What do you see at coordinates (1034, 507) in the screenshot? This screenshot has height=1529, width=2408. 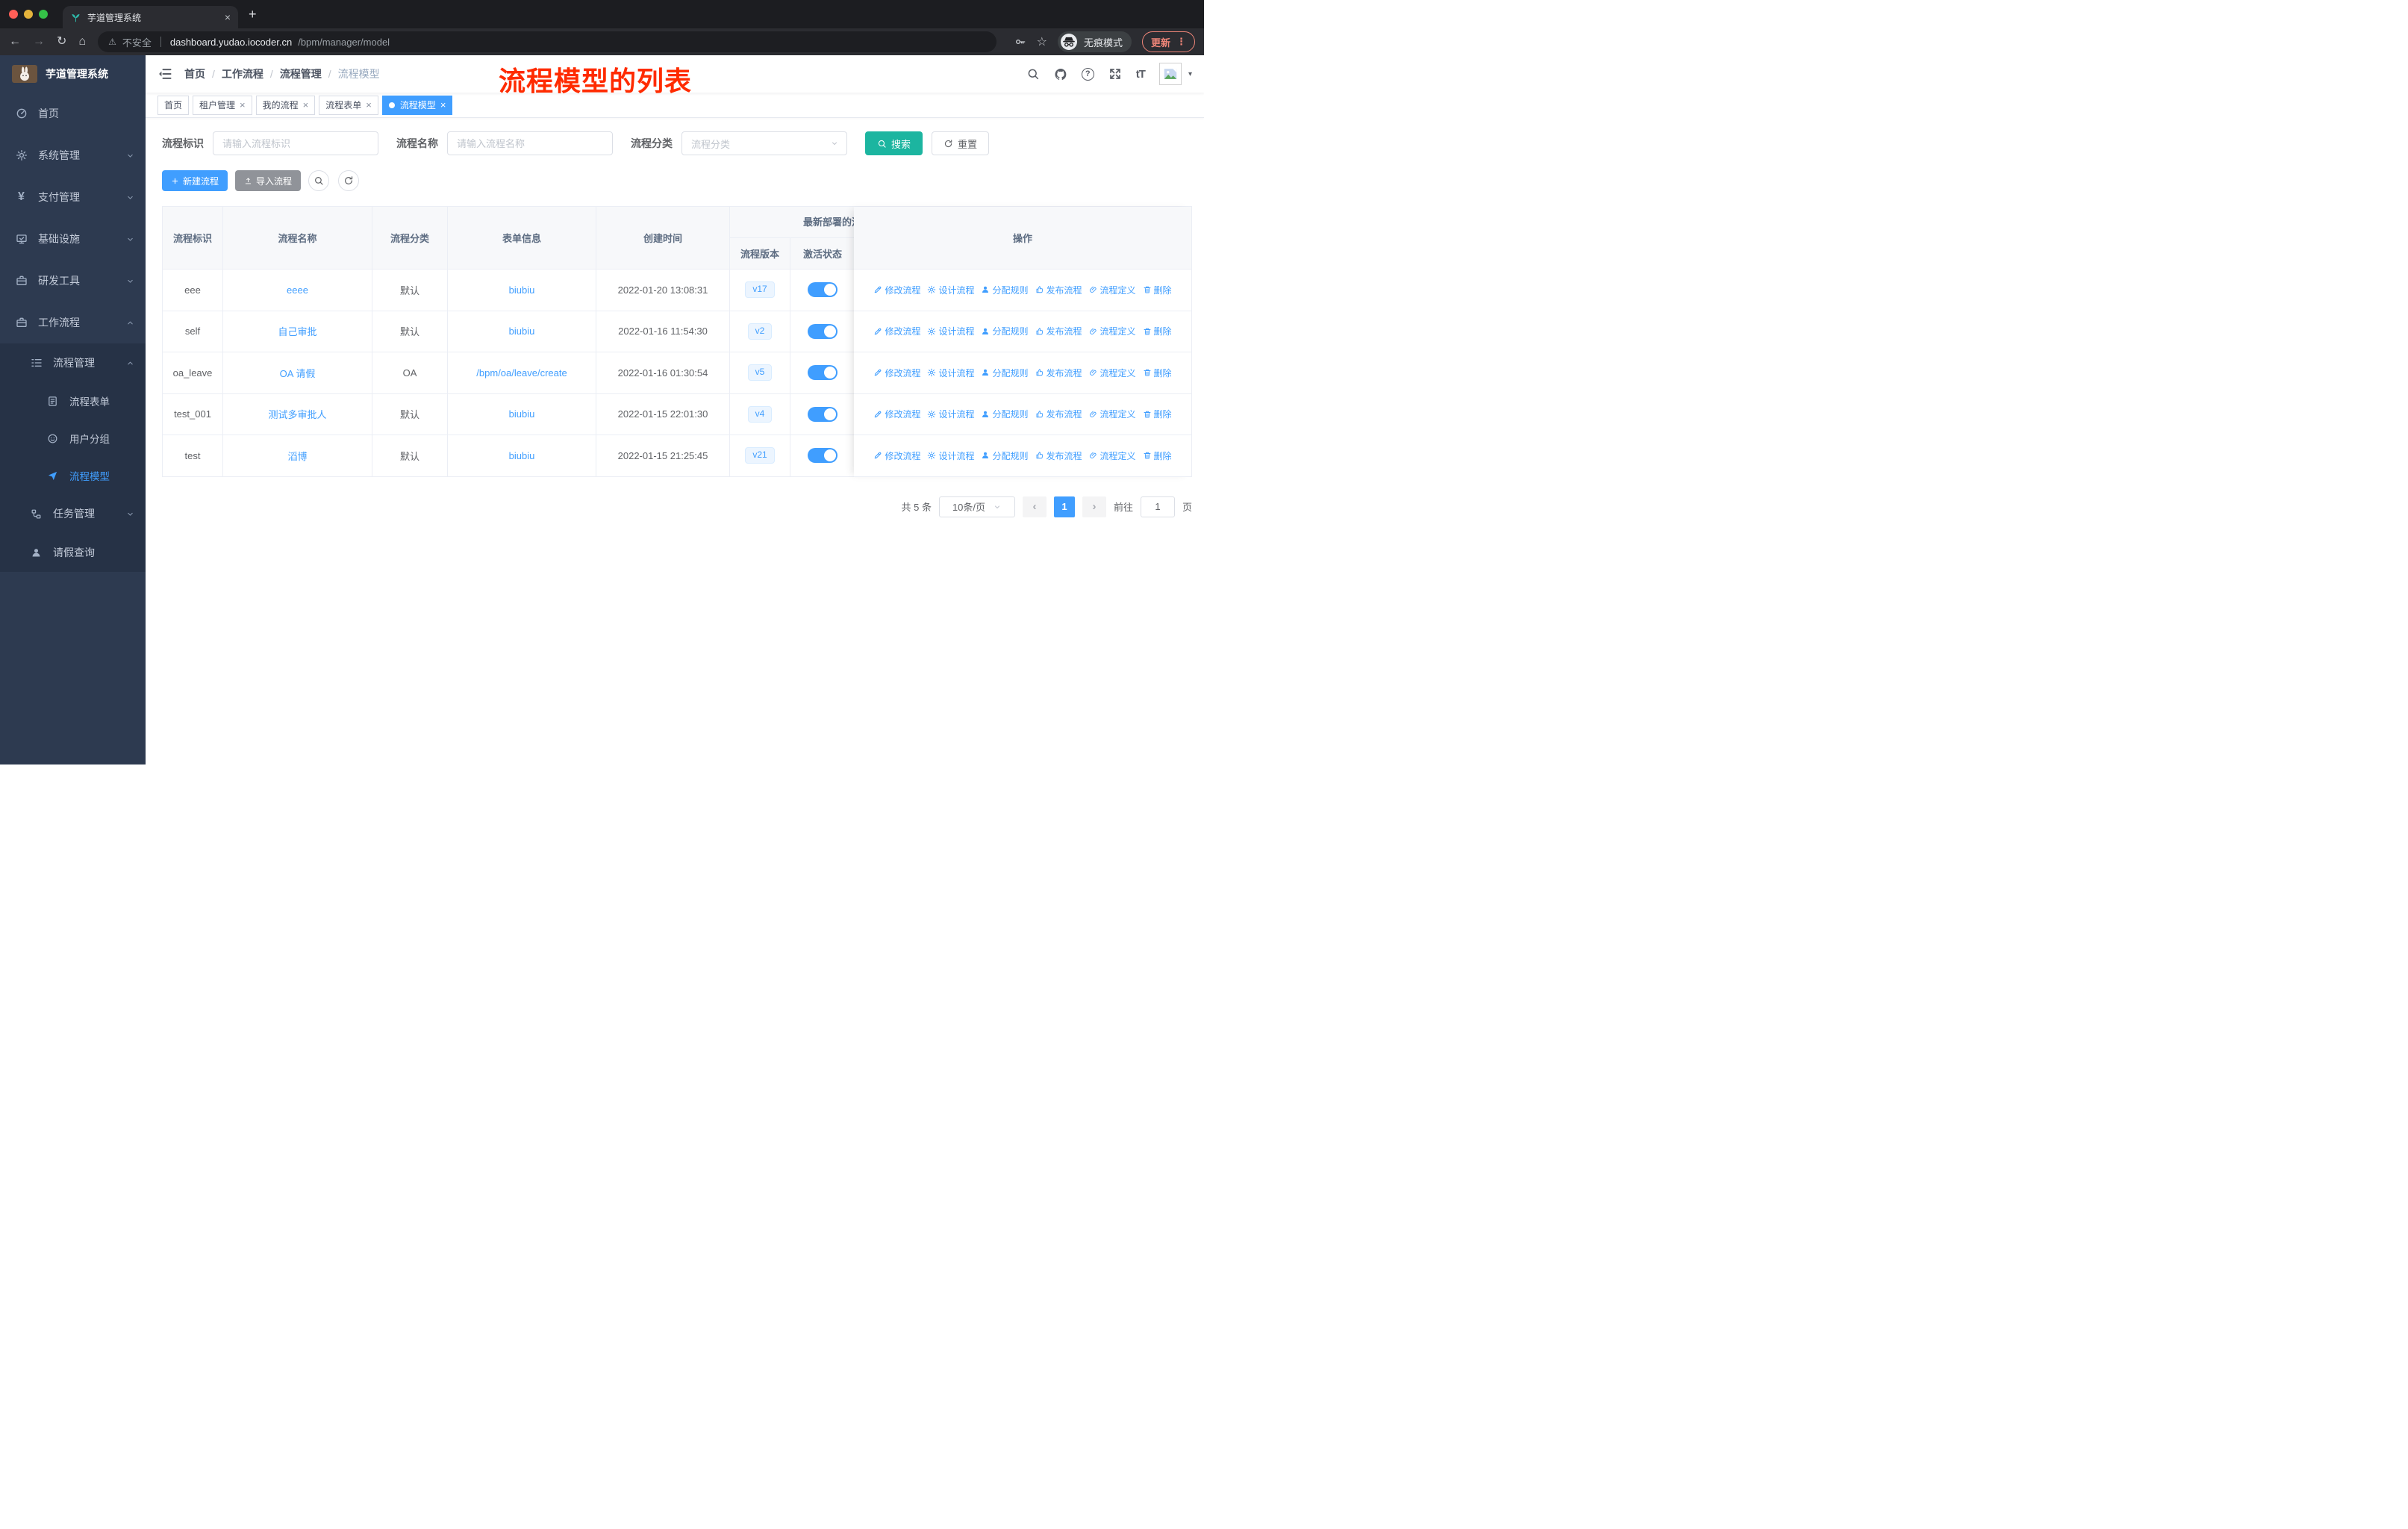 I see `prev-page-button: ‹` at bounding box center [1034, 507].